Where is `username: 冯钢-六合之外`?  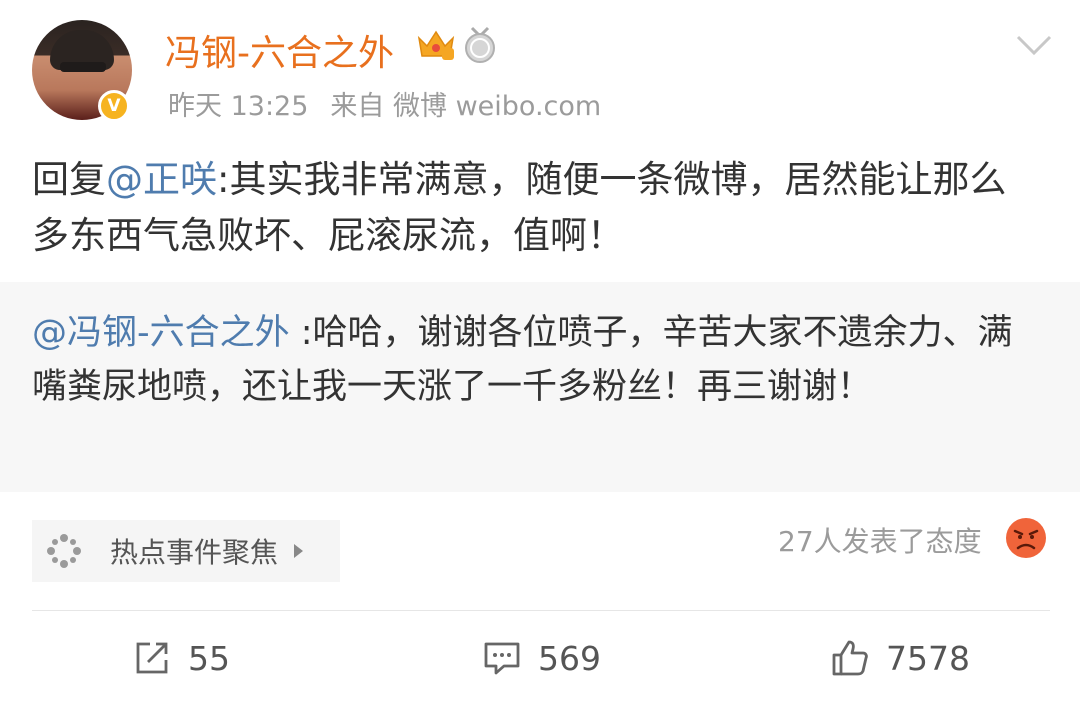
username: 冯钢-六合之外 is located at coordinates (279, 50).